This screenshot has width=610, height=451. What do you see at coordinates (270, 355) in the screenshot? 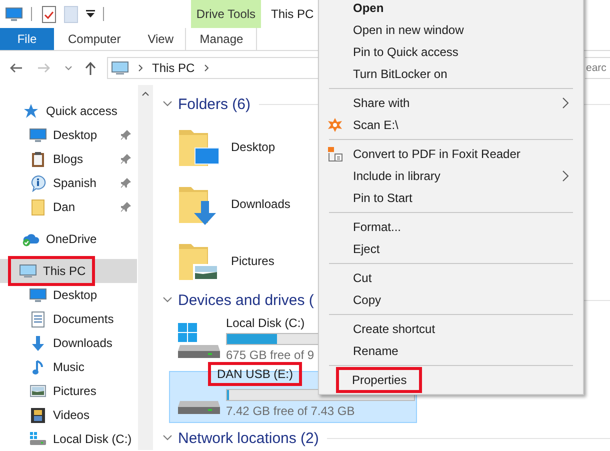
I see `free-space-text: 675 GB free of 9` at bounding box center [270, 355].